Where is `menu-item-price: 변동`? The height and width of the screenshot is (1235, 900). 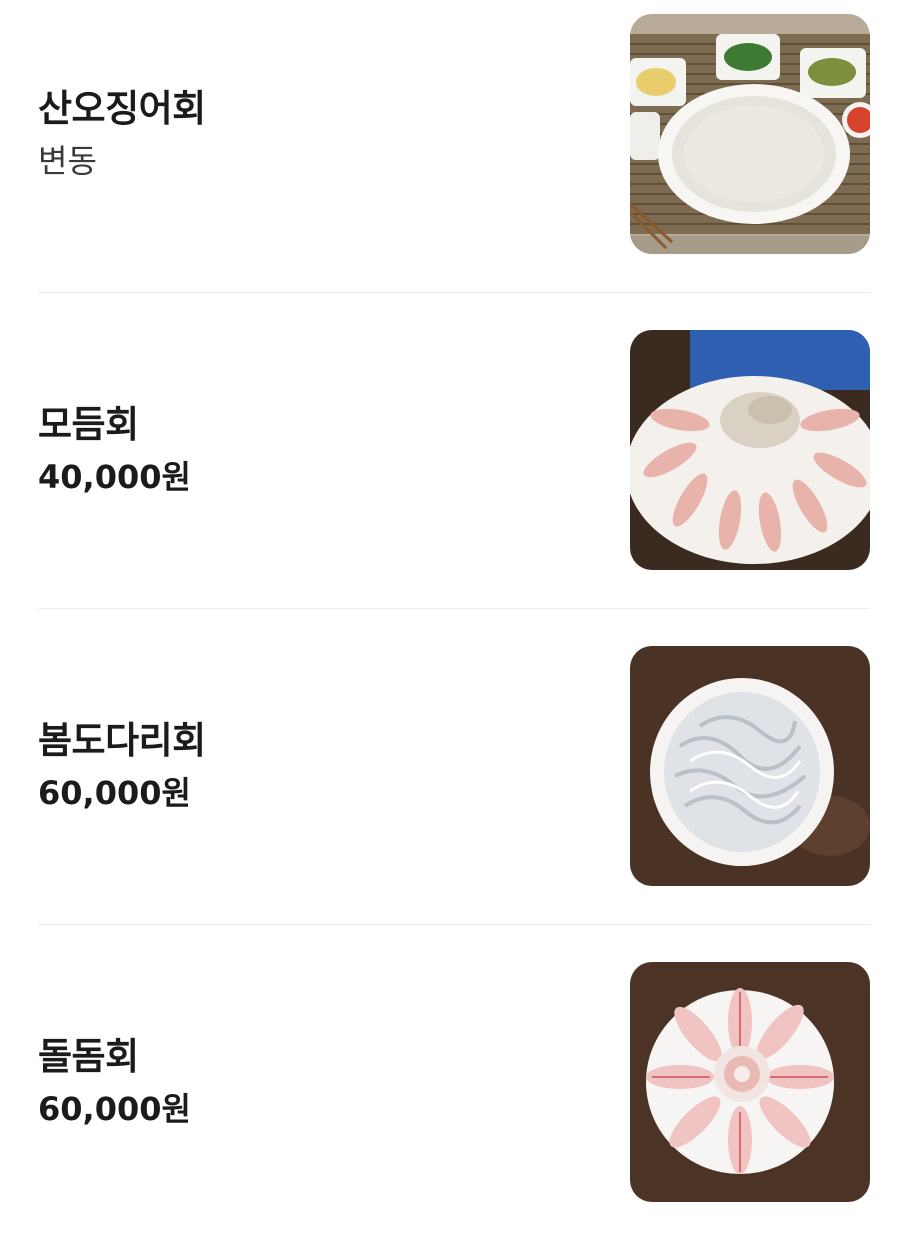
menu-item-price: 변동 is located at coordinates (67, 161).